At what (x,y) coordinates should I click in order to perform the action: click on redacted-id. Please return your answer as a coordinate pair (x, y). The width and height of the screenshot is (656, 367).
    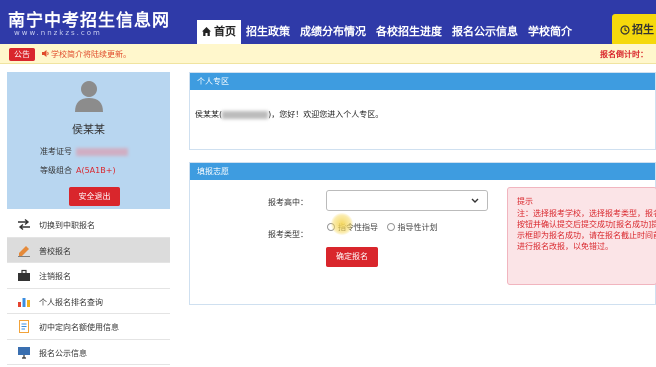
    Looking at the image, I should click on (245, 114).